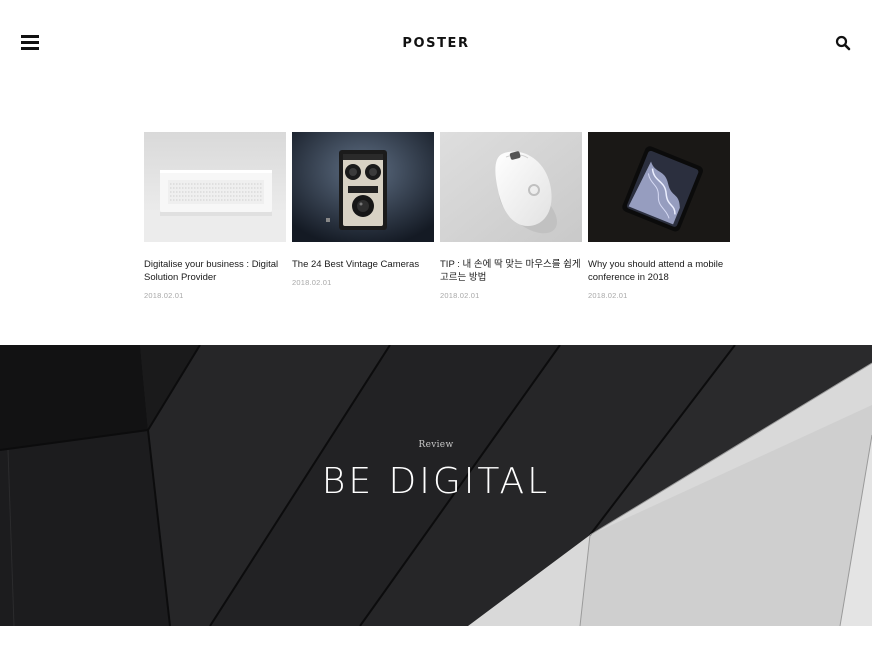 This screenshot has height=654, width=872. Describe the element at coordinates (363, 187) in the screenshot. I see `vintage-camera-photo` at that location.